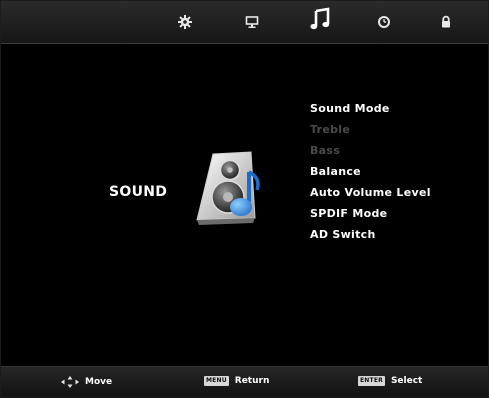 The height and width of the screenshot is (398, 489). Describe the element at coordinates (325, 150) in the screenshot. I see `menu-item-bass: Bass` at that location.